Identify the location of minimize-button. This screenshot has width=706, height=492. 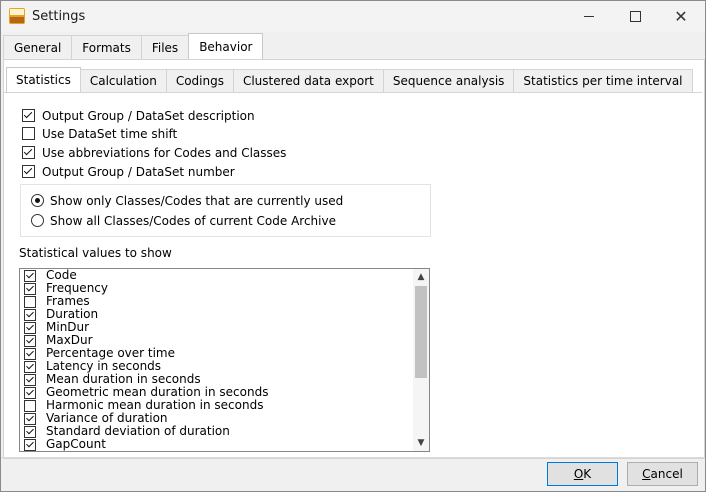
(589, 16).